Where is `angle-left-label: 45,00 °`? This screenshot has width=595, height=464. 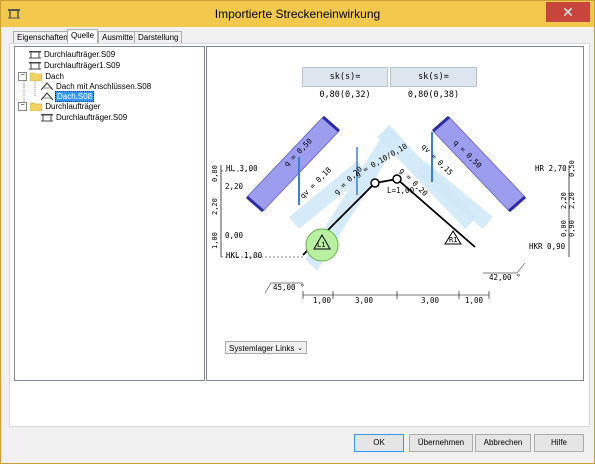 angle-left-label: 45,00 ° is located at coordinates (289, 287).